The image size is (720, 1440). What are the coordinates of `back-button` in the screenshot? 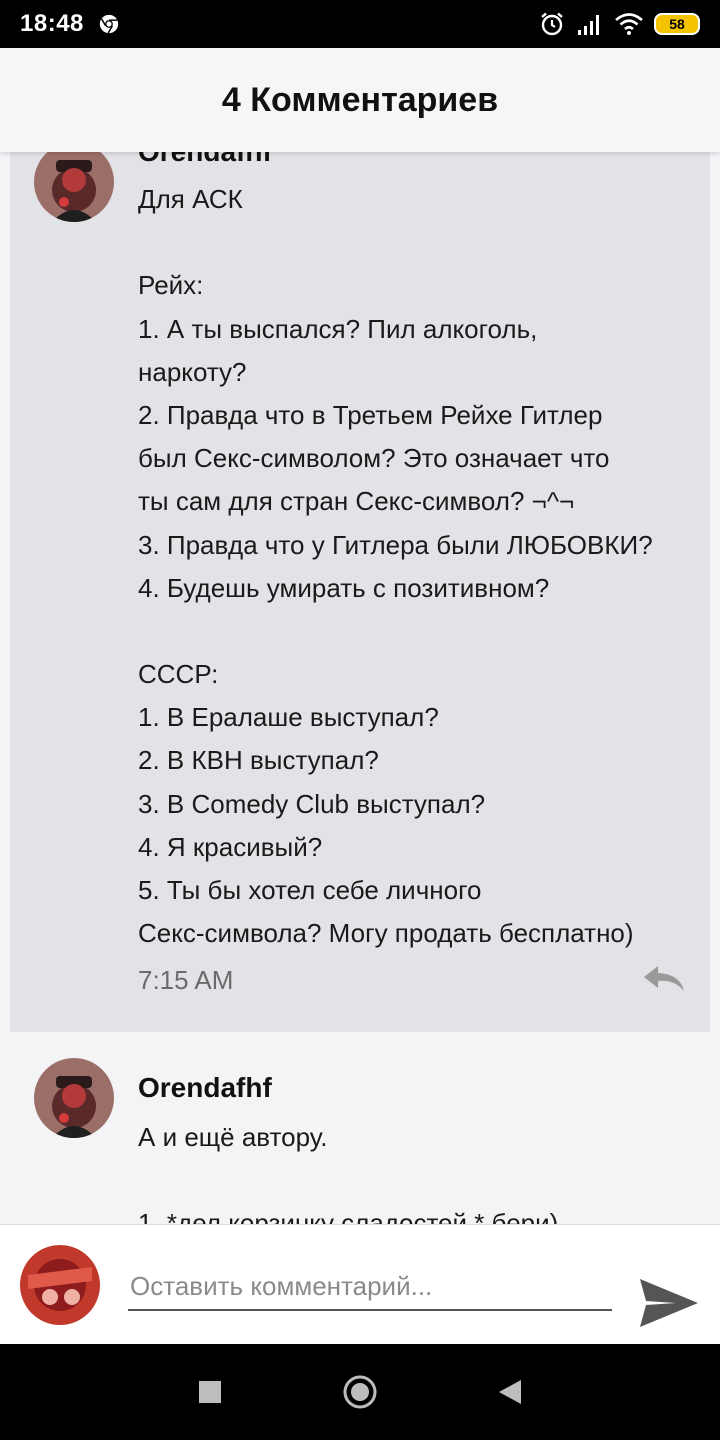 It's located at (510, 1392).